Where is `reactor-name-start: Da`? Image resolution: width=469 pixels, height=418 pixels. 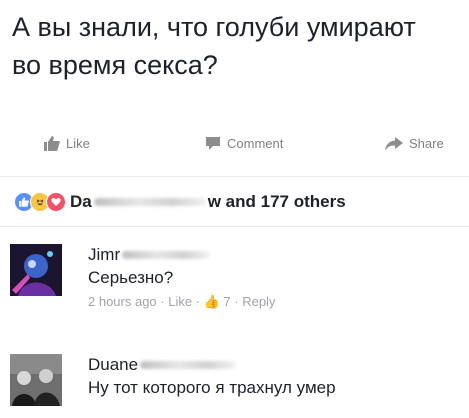
reactor-name-start: Da is located at coordinates (81, 202).